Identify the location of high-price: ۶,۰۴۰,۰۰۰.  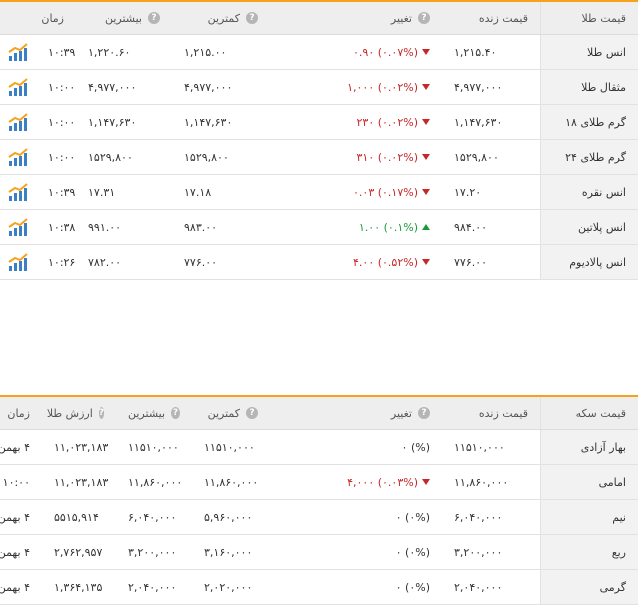
(152, 517).